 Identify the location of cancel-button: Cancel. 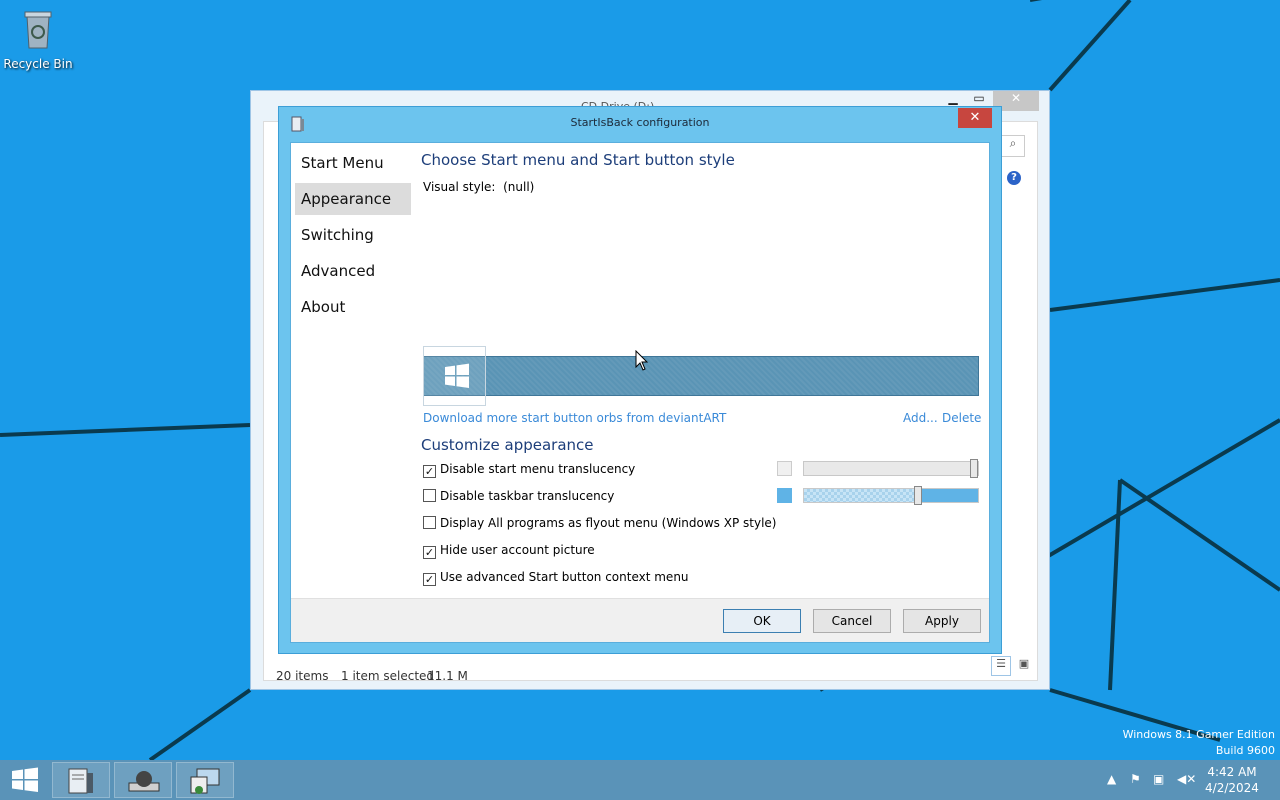
(852, 621).